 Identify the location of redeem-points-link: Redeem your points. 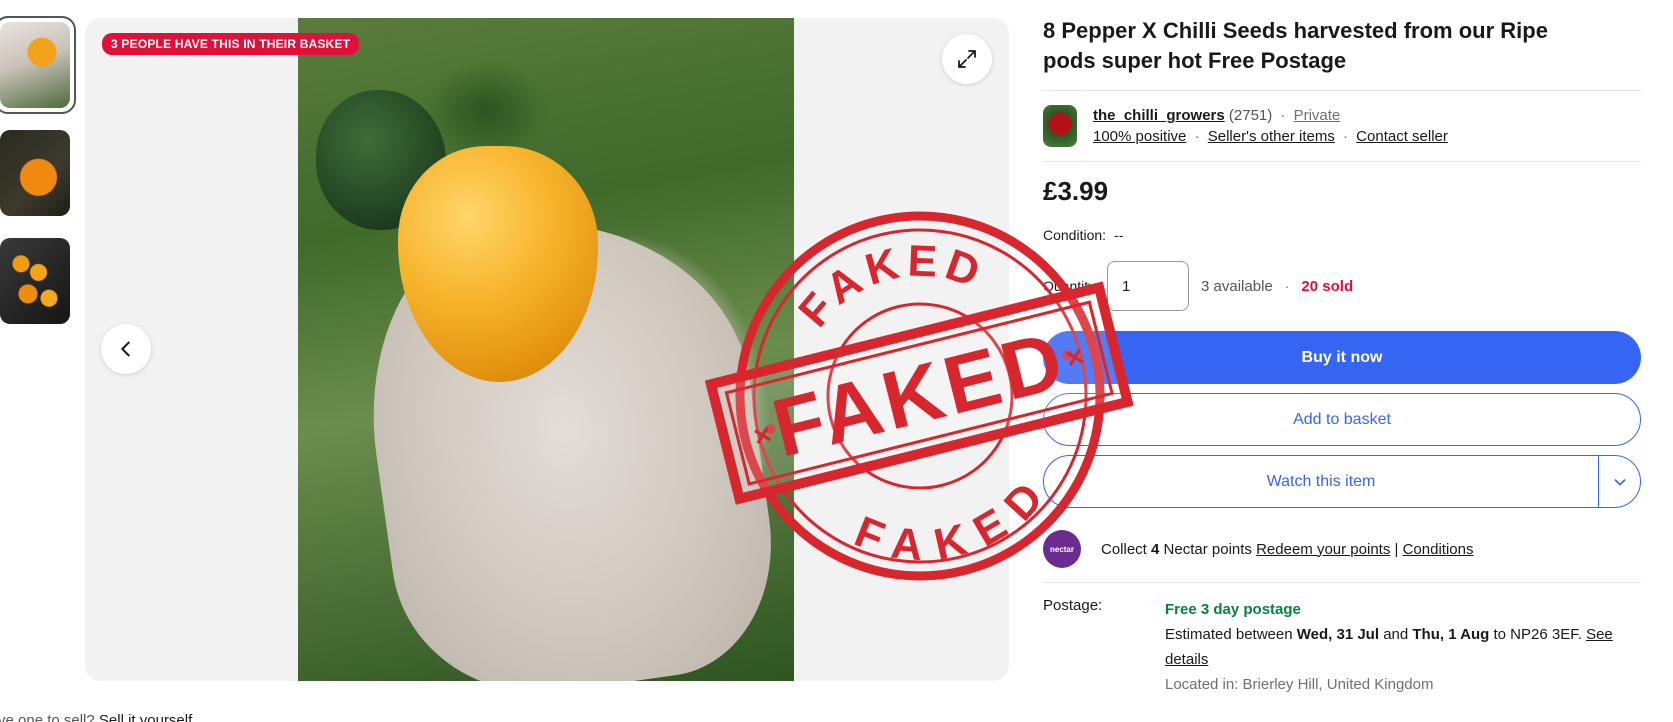
(1323, 549).